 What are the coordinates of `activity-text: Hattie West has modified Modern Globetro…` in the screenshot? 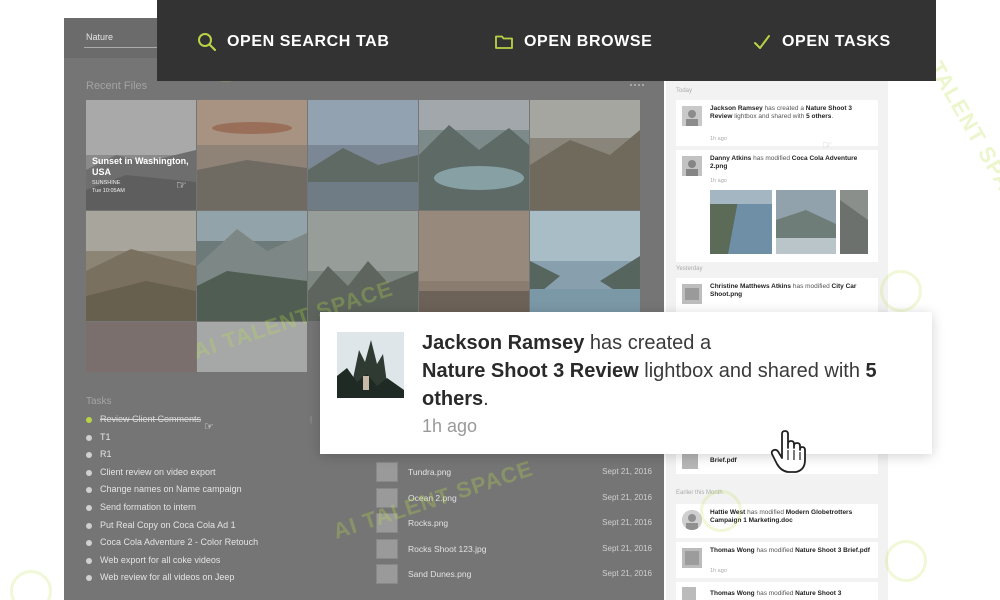 It's located at (790, 517).